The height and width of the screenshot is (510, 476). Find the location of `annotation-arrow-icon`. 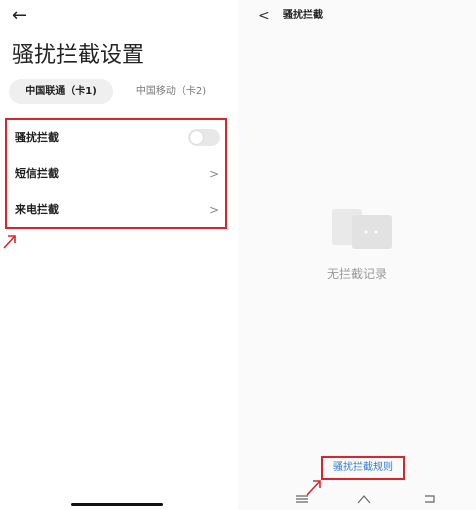

annotation-arrow-icon is located at coordinates (9, 242).